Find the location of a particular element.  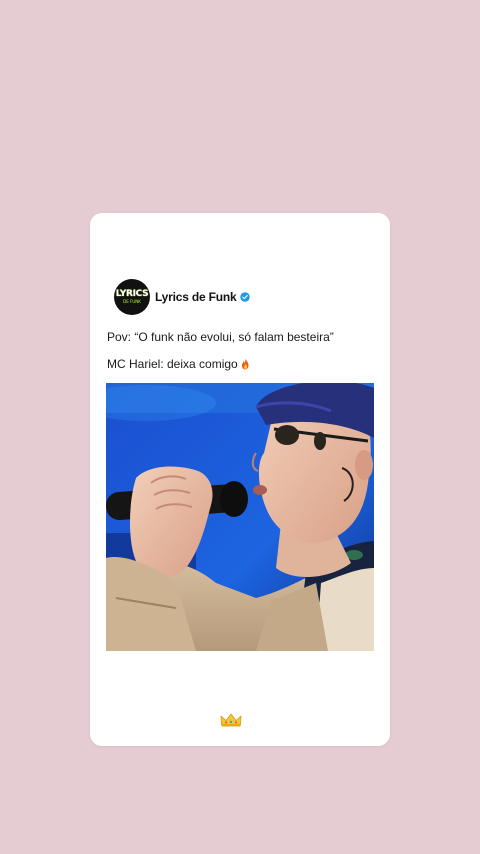

avatar: LYRICS DE FUNK is located at coordinates (132, 297).